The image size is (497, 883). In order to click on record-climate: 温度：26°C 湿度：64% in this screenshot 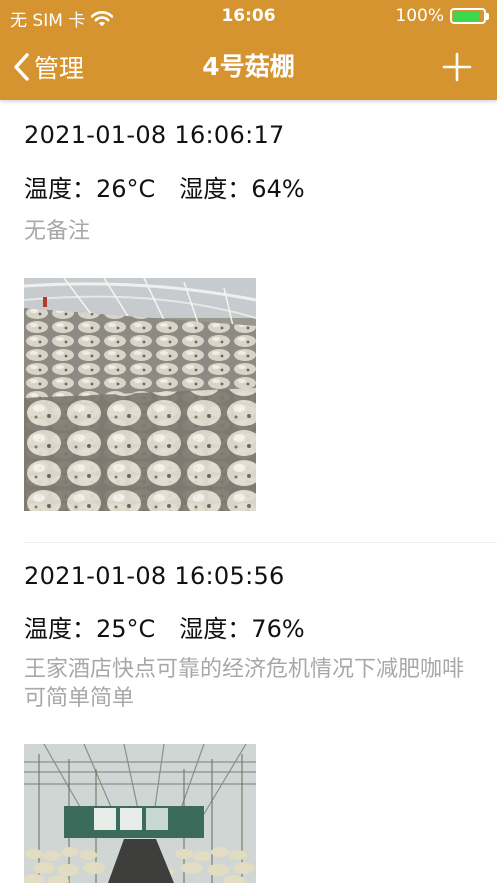, I will do `click(164, 189)`.